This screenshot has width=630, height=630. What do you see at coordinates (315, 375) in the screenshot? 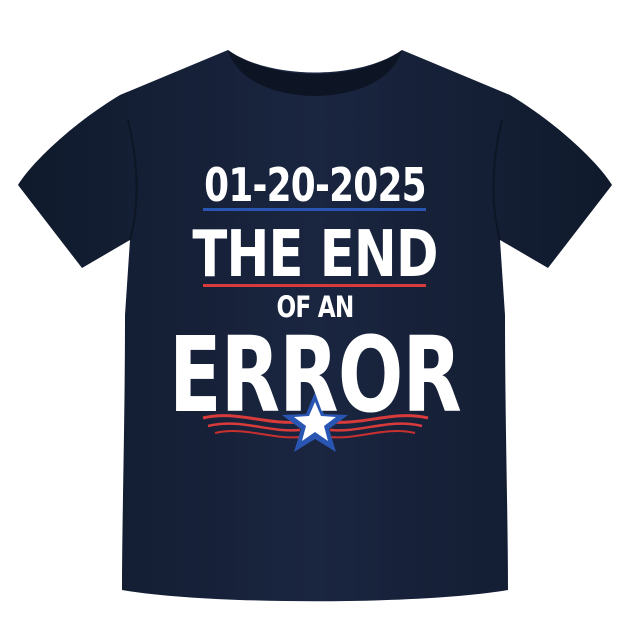
I see `print-line-error: ERROR` at bounding box center [315, 375].